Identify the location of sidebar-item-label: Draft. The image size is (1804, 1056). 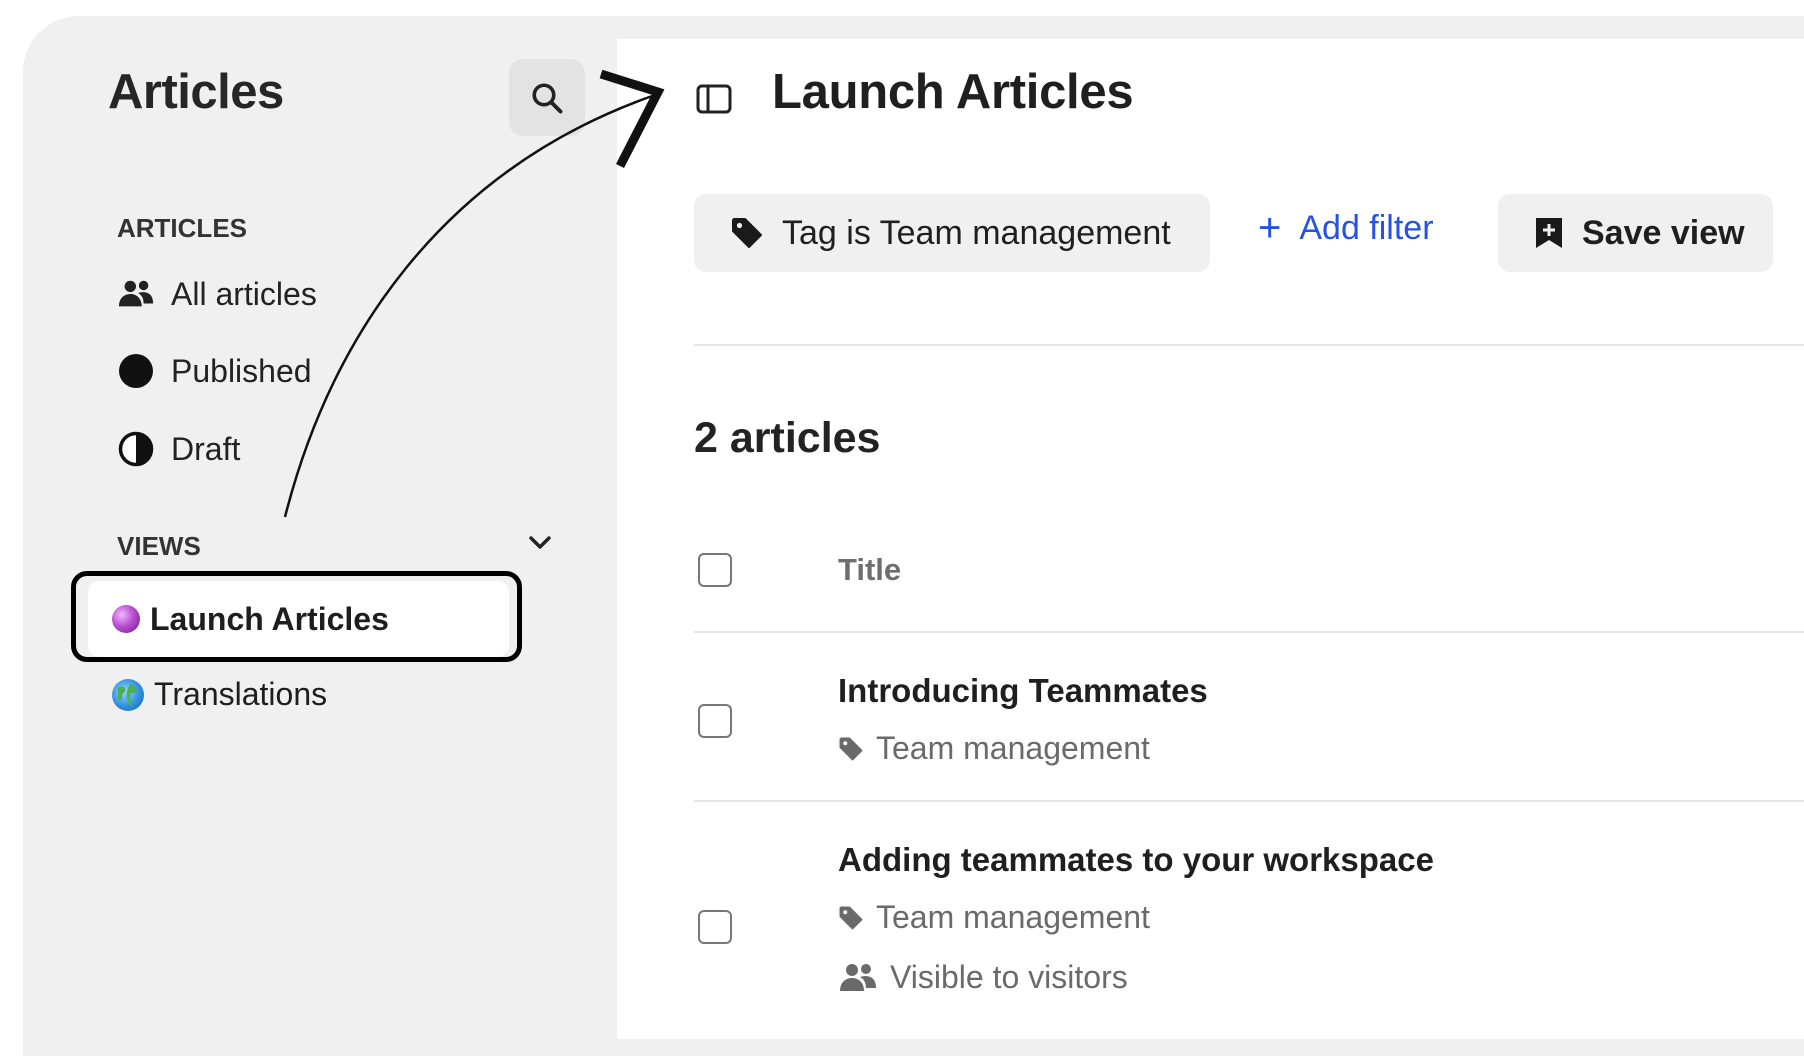
(206, 448).